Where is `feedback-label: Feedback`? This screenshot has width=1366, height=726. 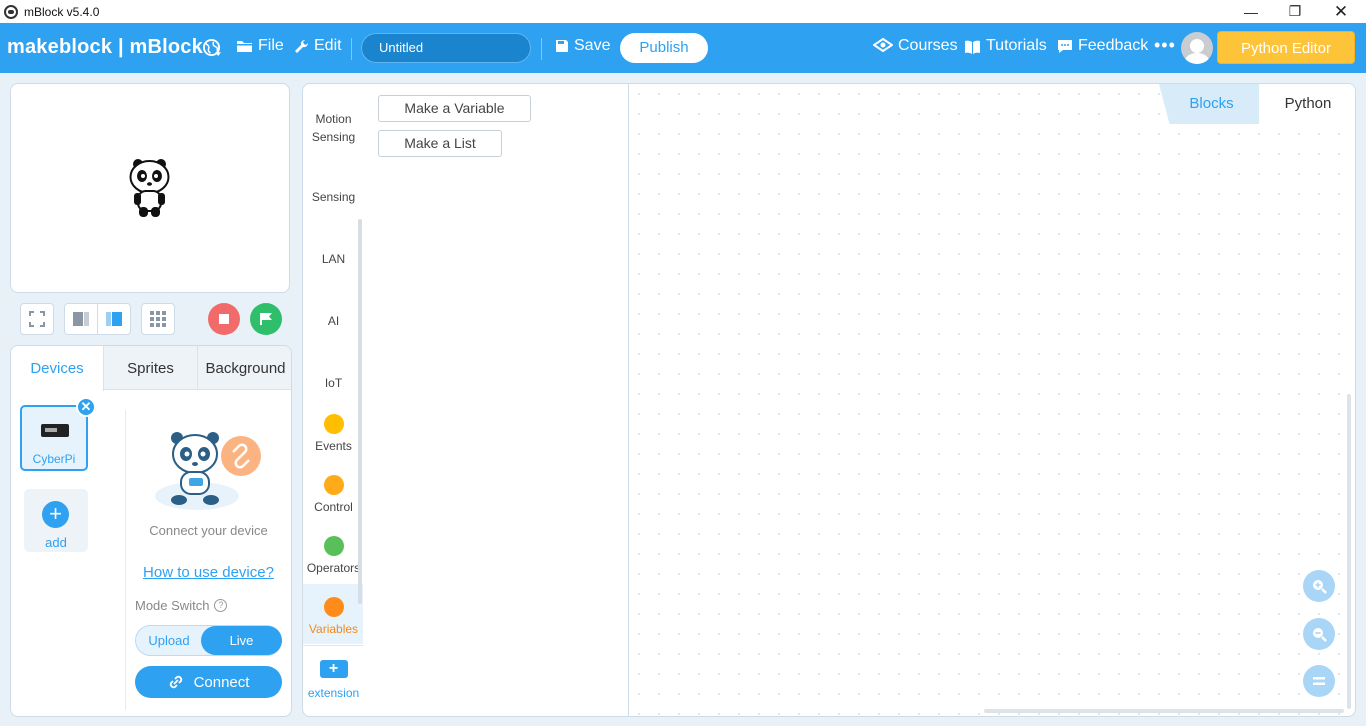 feedback-label: Feedback is located at coordinates (1113, 45).